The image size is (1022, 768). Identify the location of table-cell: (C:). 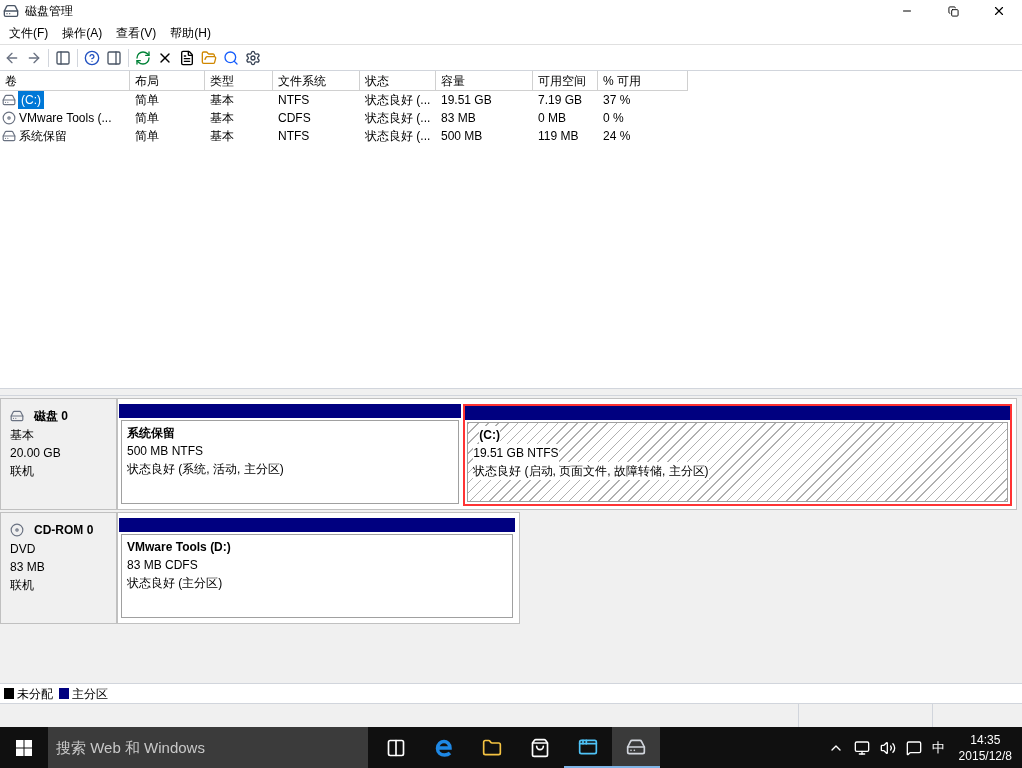
(31, 100).